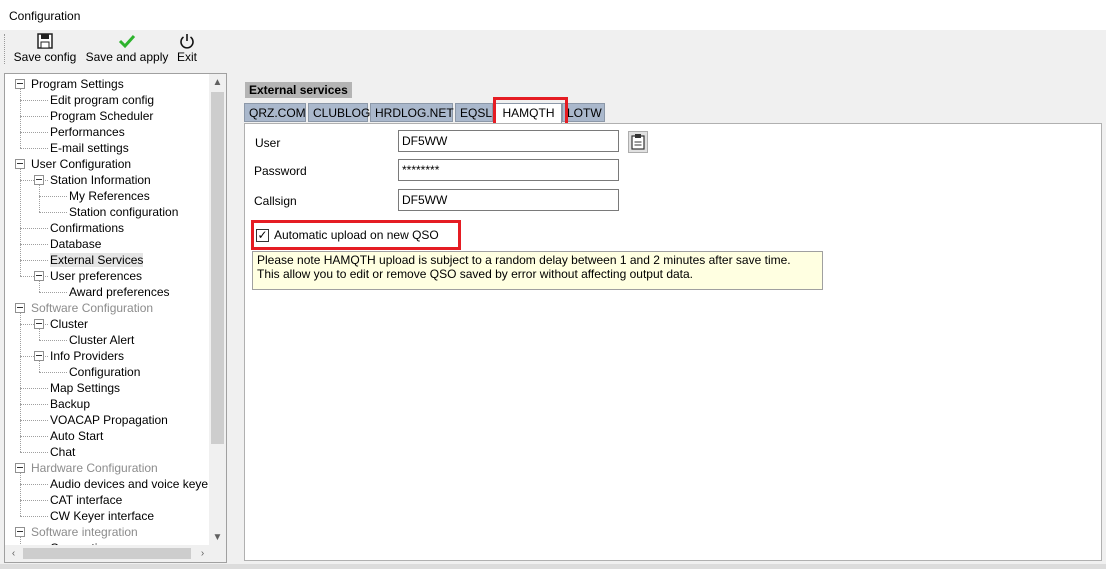 This screenshot has height=569, width=1106. What do you see at coordinates (262, 235) in the screenshot?
I see `auto-upload-checkbox: ✓` at bounding box center [262, 235].